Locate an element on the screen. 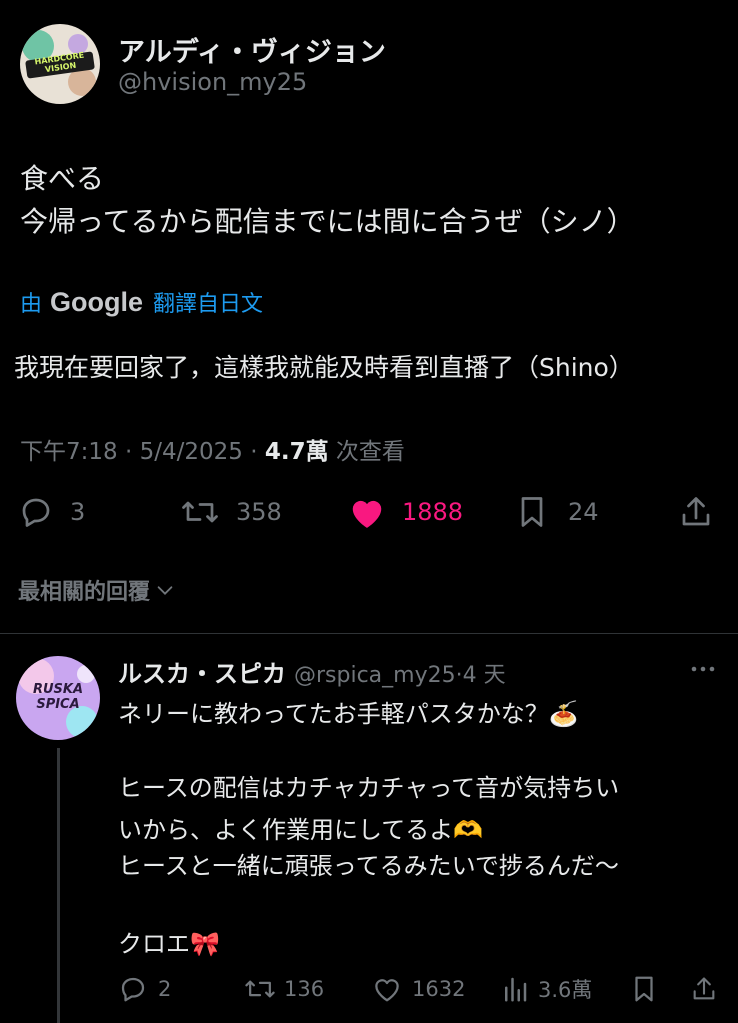  tweet-date: 5/4/2025 is located at coordinates (191, 452).